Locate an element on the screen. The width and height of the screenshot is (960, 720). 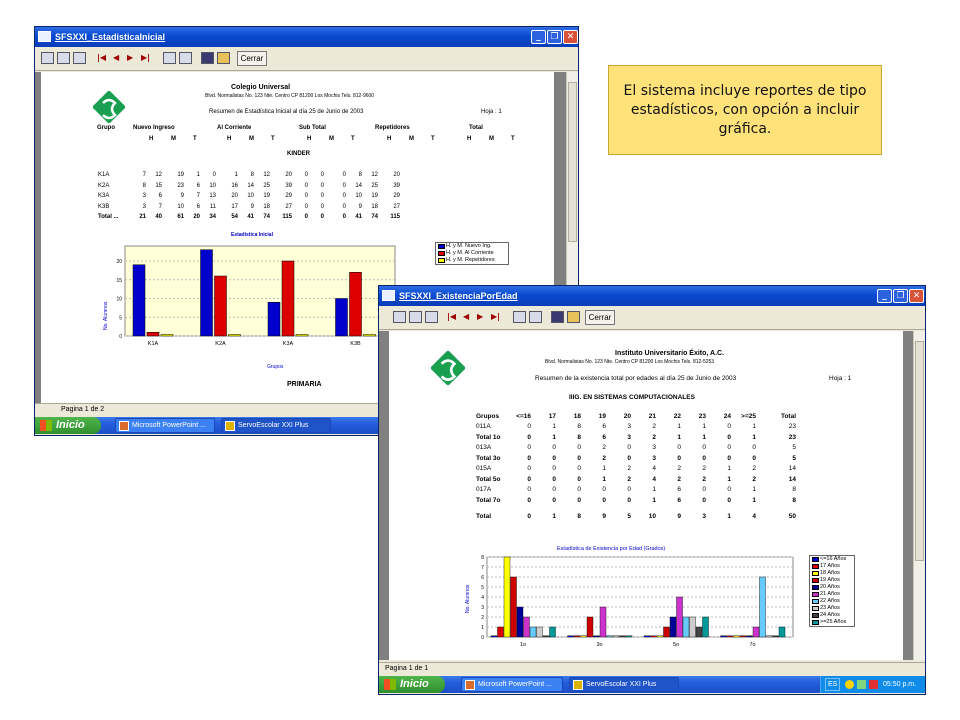
clock: 05:50 p.m. is located at coordinates (900, 684).